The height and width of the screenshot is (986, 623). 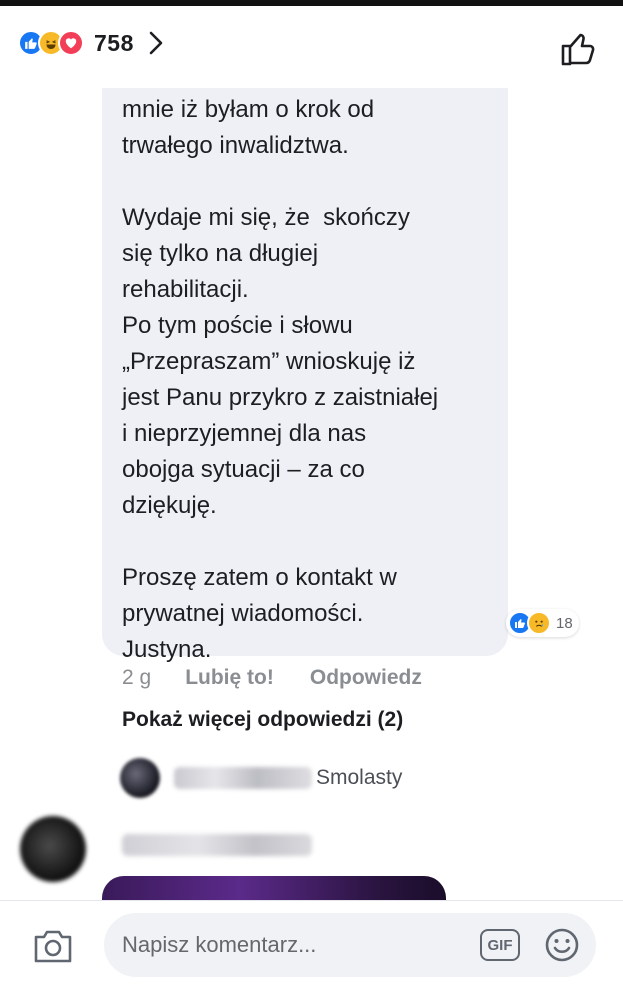 I want to click on reply-preview-name: Smolasty, so click(x=359, y=777).